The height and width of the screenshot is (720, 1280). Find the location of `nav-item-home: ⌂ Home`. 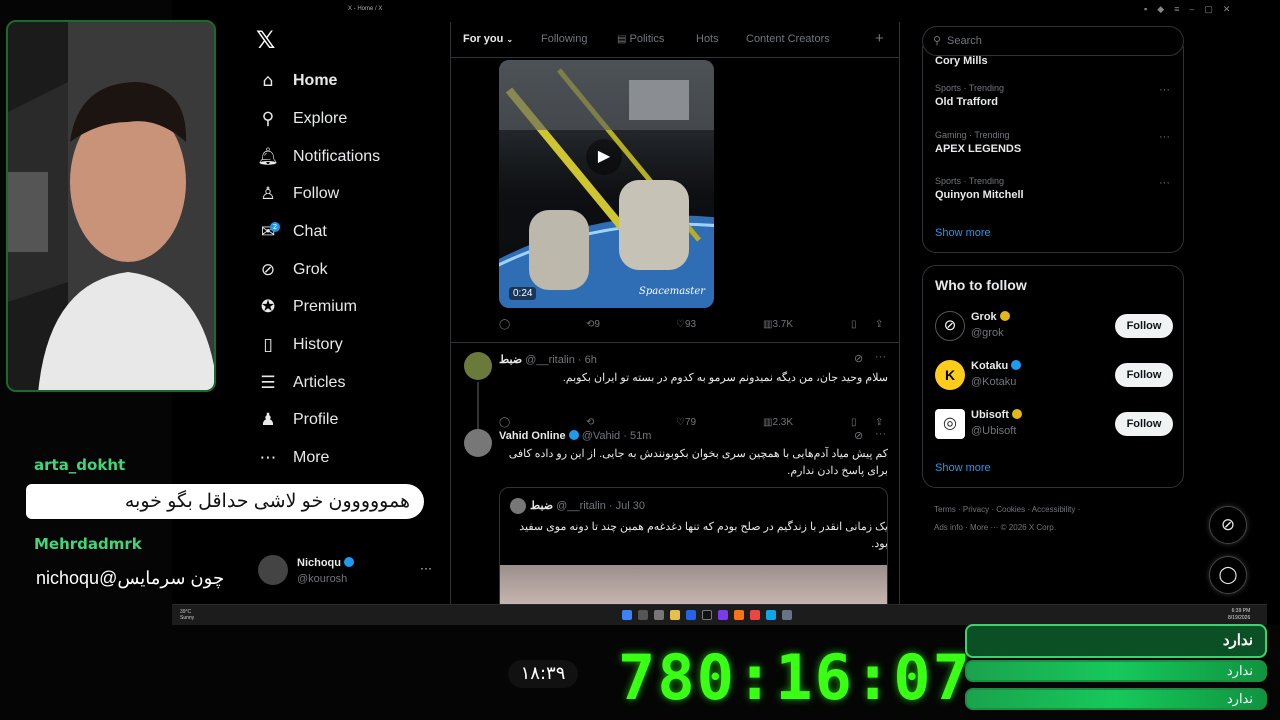

nav-item-home: ⌂ Home is located at coordinates (298, 81).